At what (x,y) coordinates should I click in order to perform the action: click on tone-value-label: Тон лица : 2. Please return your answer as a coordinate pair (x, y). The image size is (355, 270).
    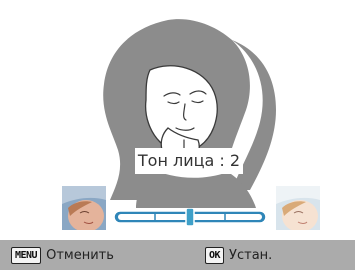
    Looking at the image, I should click on (189, 161).